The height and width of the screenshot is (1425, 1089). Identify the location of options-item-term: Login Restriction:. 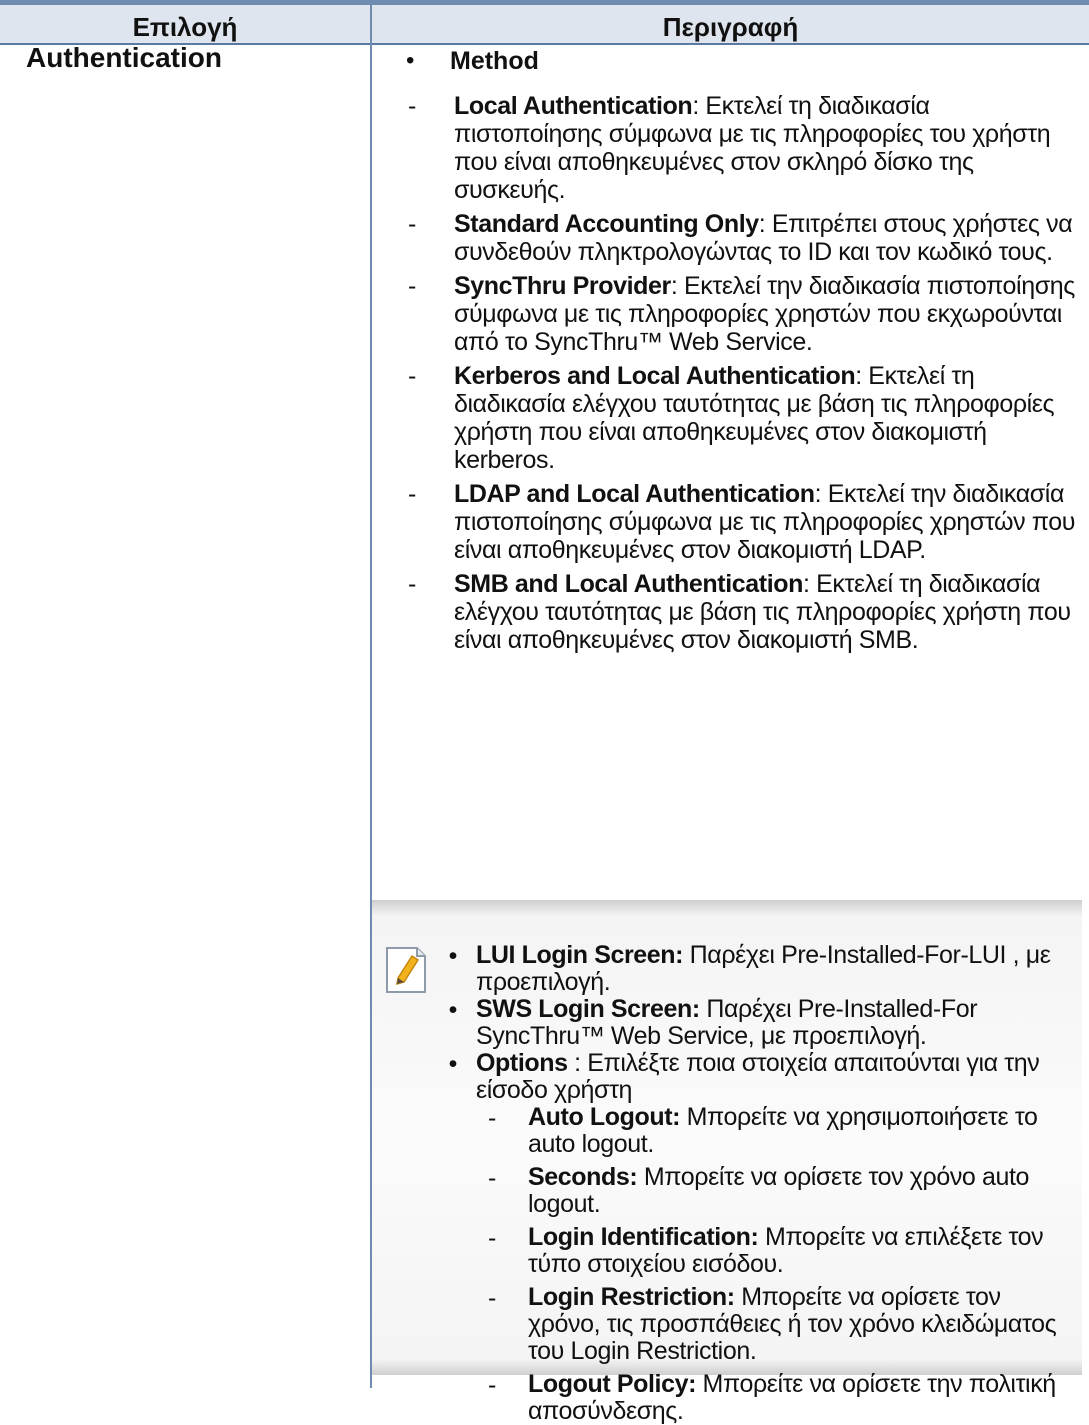
(631, 1297).